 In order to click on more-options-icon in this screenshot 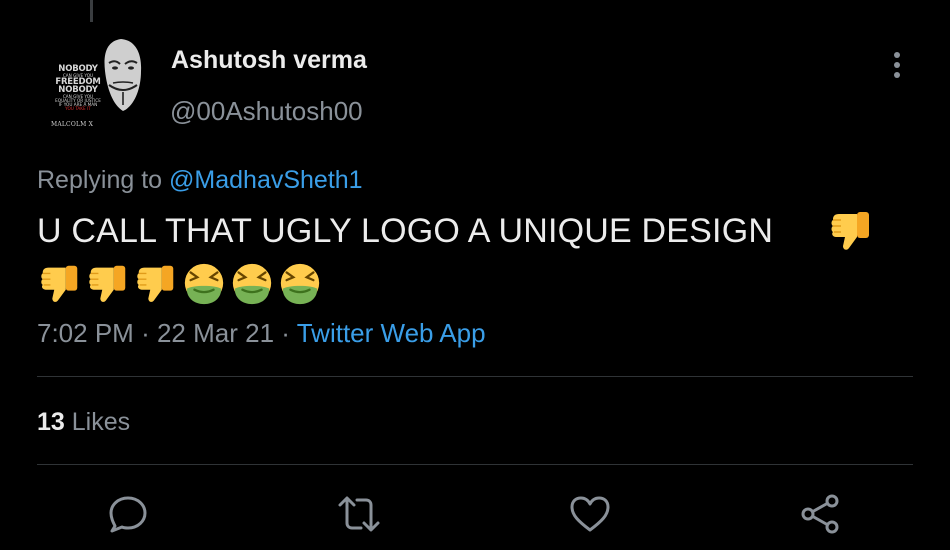, I will do `click(898, 65)`.